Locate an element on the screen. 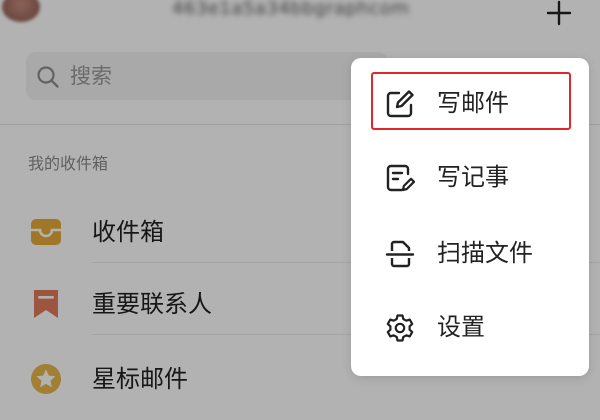 This screenshot has height=420, width=600. menu-item-settings: 设置 is located at coordinates (470, 327).